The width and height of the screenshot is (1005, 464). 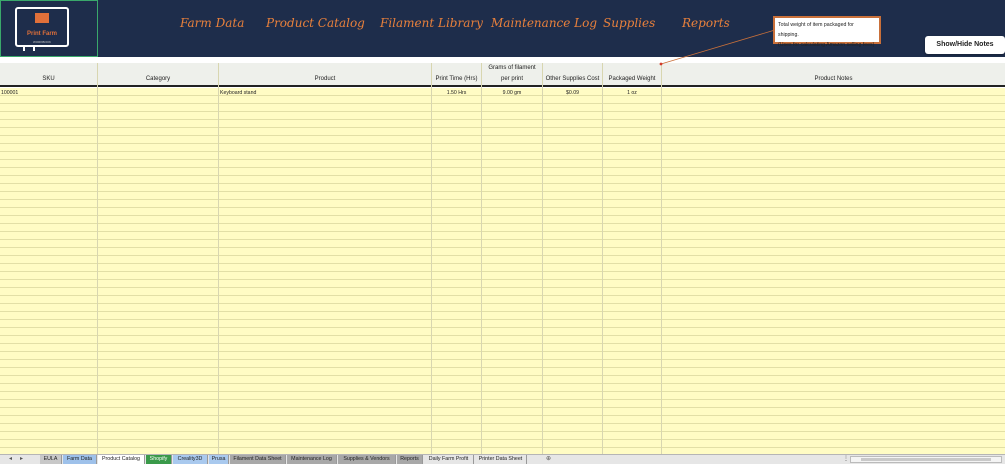 What do you see at coordinates (190, 459) in the screenshot?
I see `sheet-tab: Creality3D` at bounding box center [190, 459].